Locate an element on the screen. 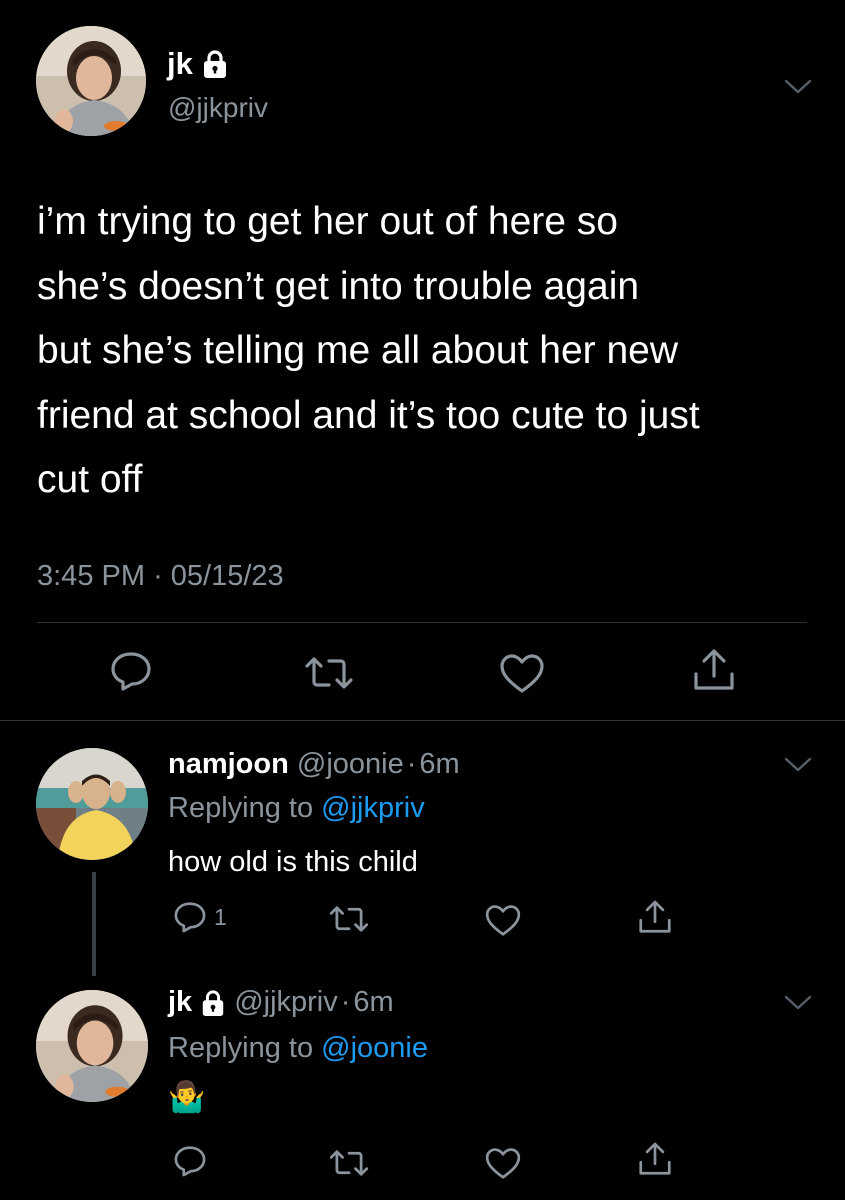 The image size is (845, 1200). timestamp-date: 05/15/23 is located at coordinates (227, 576).